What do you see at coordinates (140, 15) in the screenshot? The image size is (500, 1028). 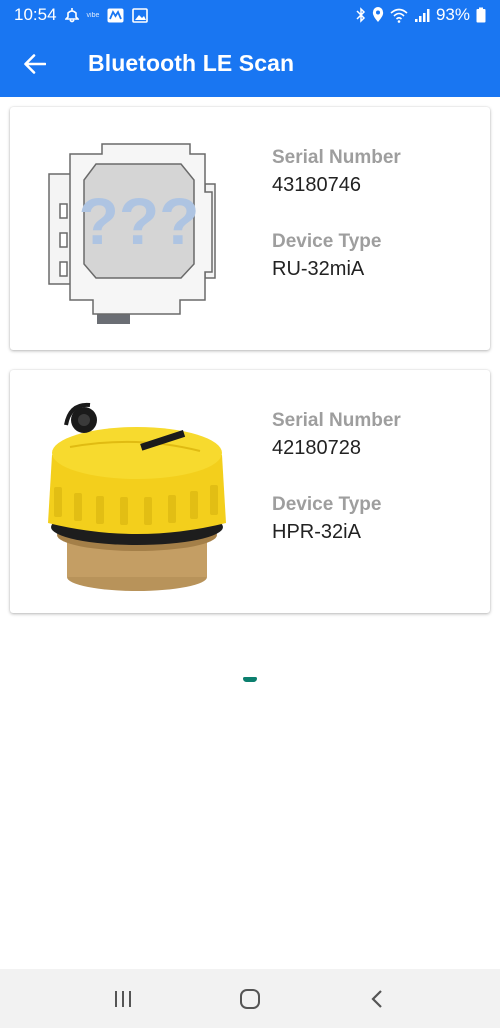 I see `gallery-icon` at bounding box center [140, 15].